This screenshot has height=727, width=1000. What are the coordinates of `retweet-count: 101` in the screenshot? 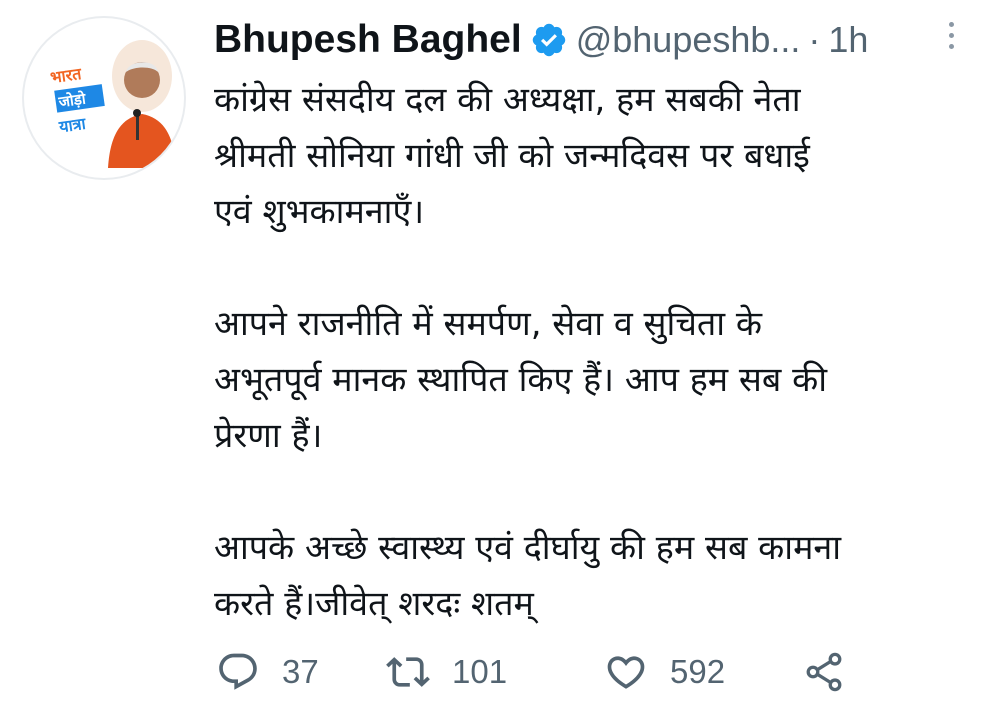 It's located at (480, 671).